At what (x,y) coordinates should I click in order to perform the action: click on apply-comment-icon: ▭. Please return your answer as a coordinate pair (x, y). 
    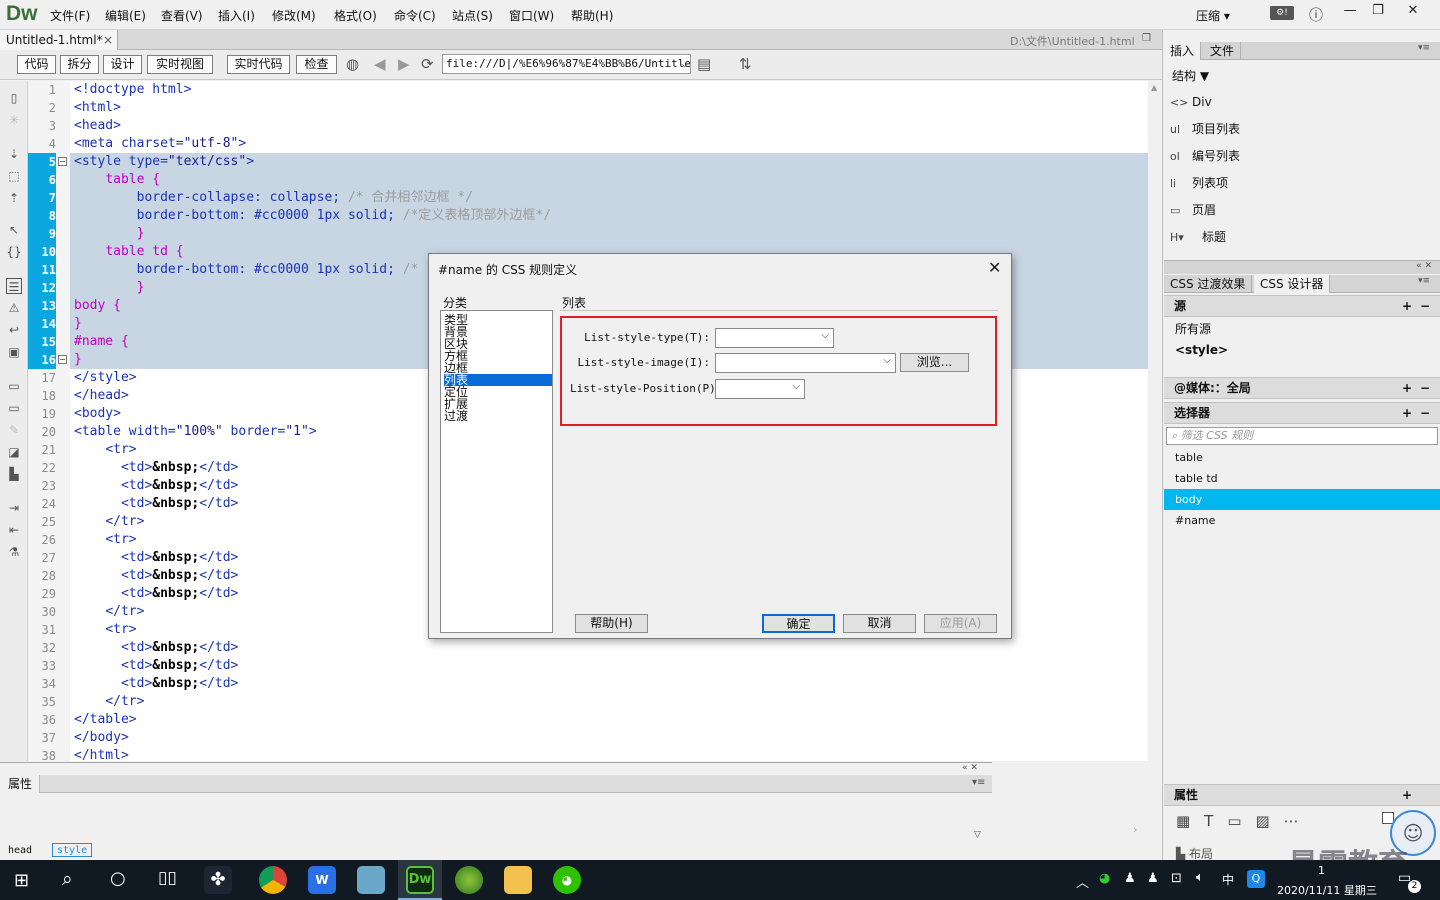
    Looking at the image, I should click on (14, 386).